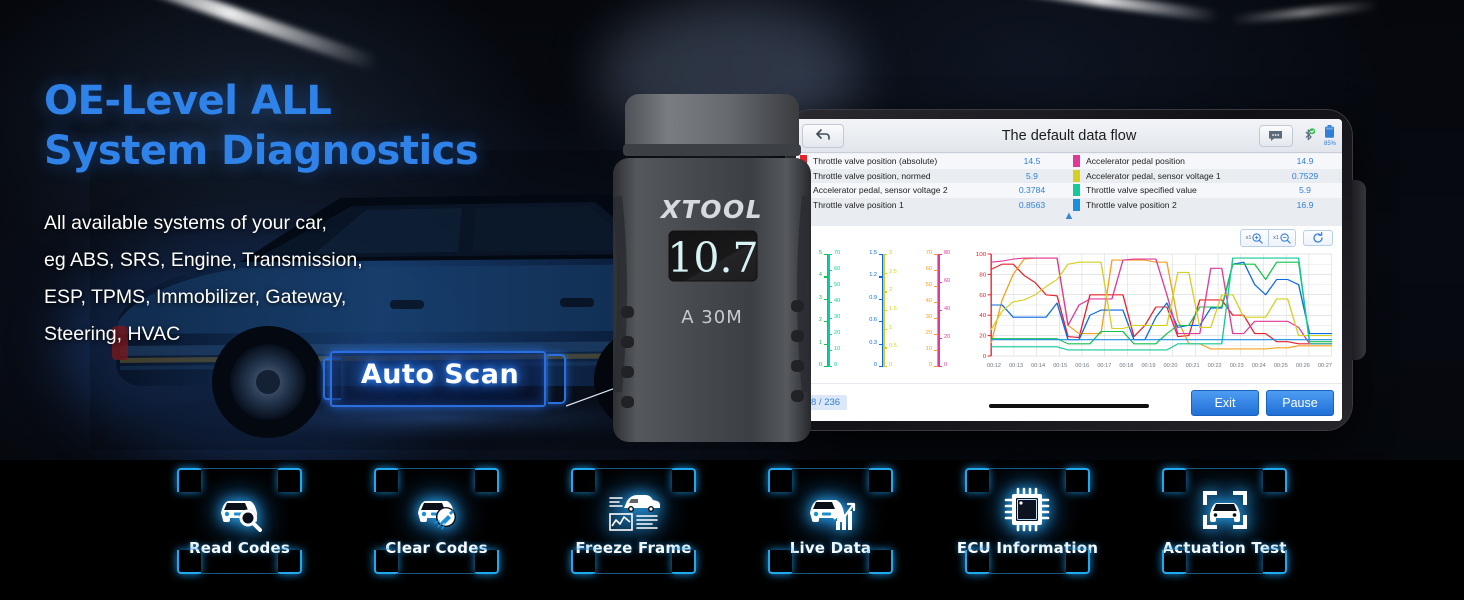 Image resolution: width=1464 pixels, height=600 pixels. What do you see at coordinates (1258, 238) in the screenshot?
I see `magnifier-plus-icon` at bounding box center [1258, 238].